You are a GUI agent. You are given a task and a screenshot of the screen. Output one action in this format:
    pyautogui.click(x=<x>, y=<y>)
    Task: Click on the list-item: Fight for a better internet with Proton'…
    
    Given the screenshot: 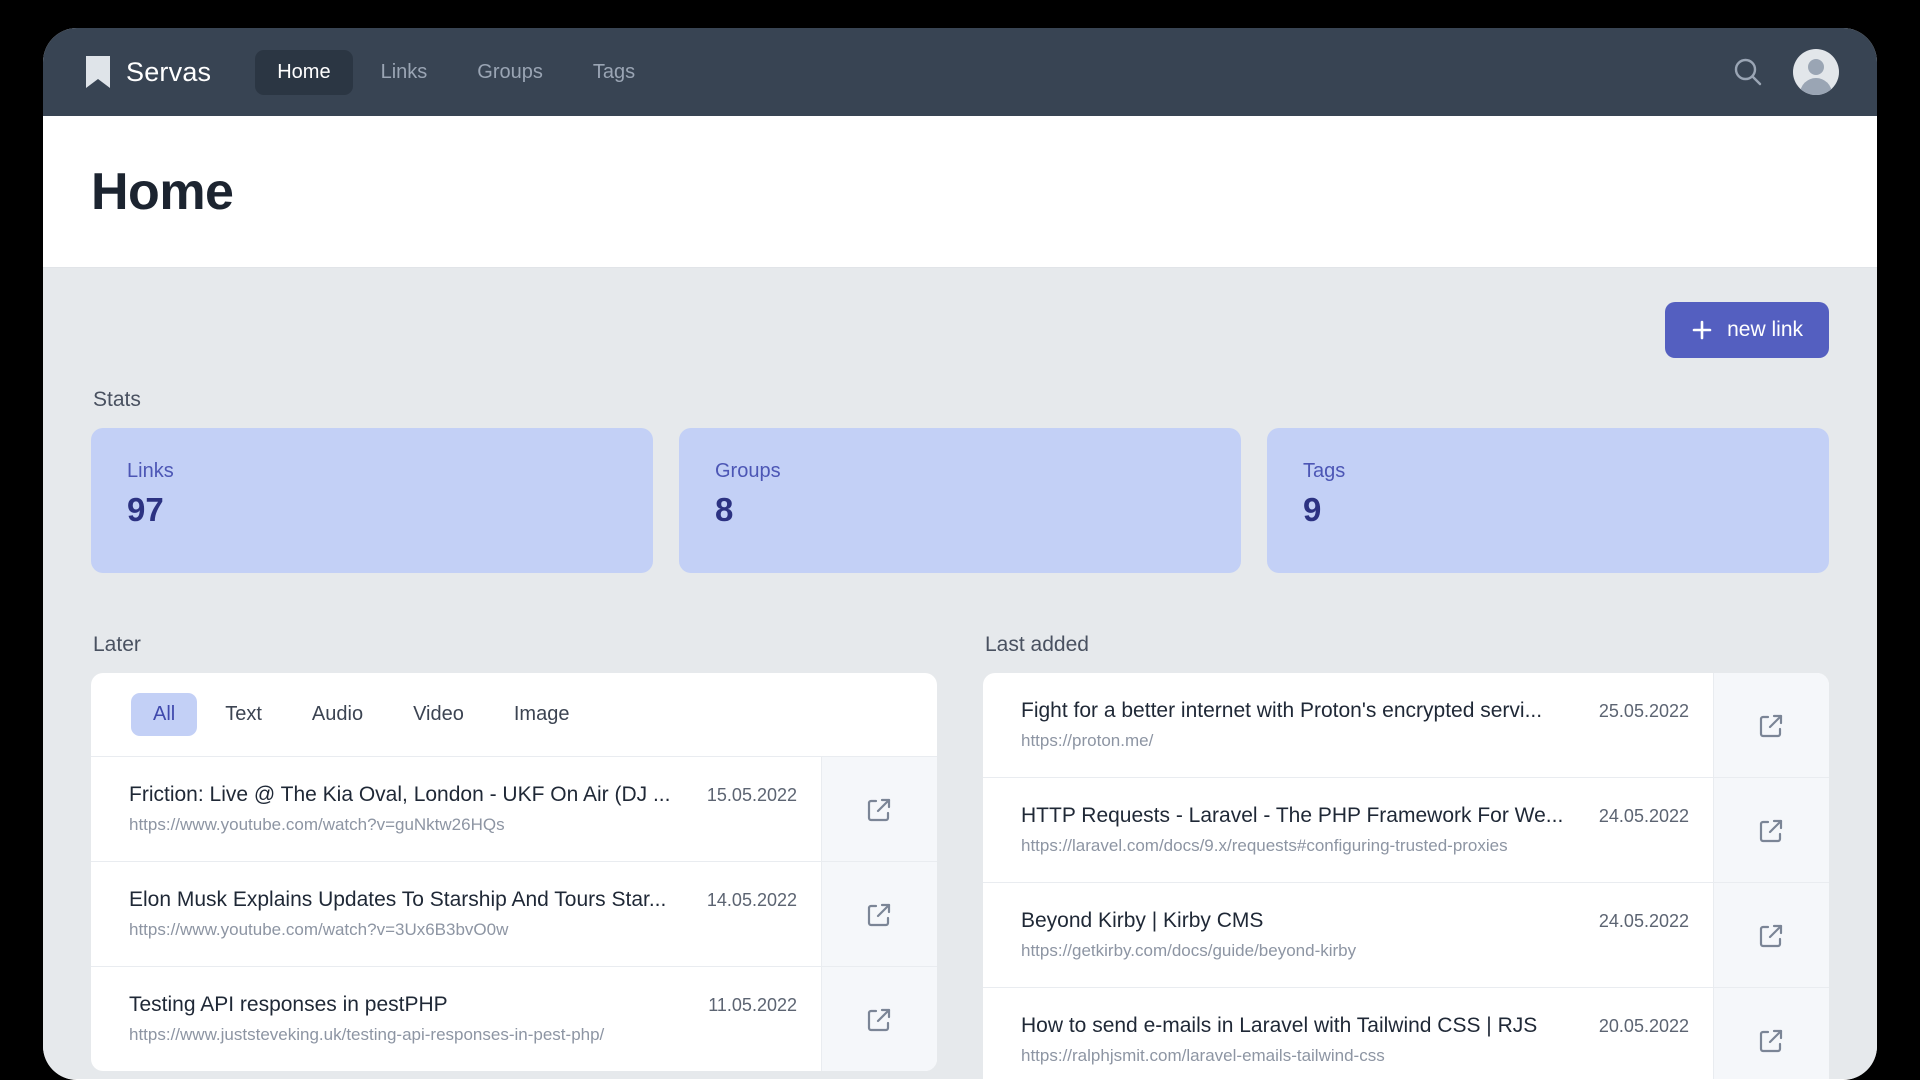 What is the action you would take?
    pyautogui.click(x=1406, y=725)
    